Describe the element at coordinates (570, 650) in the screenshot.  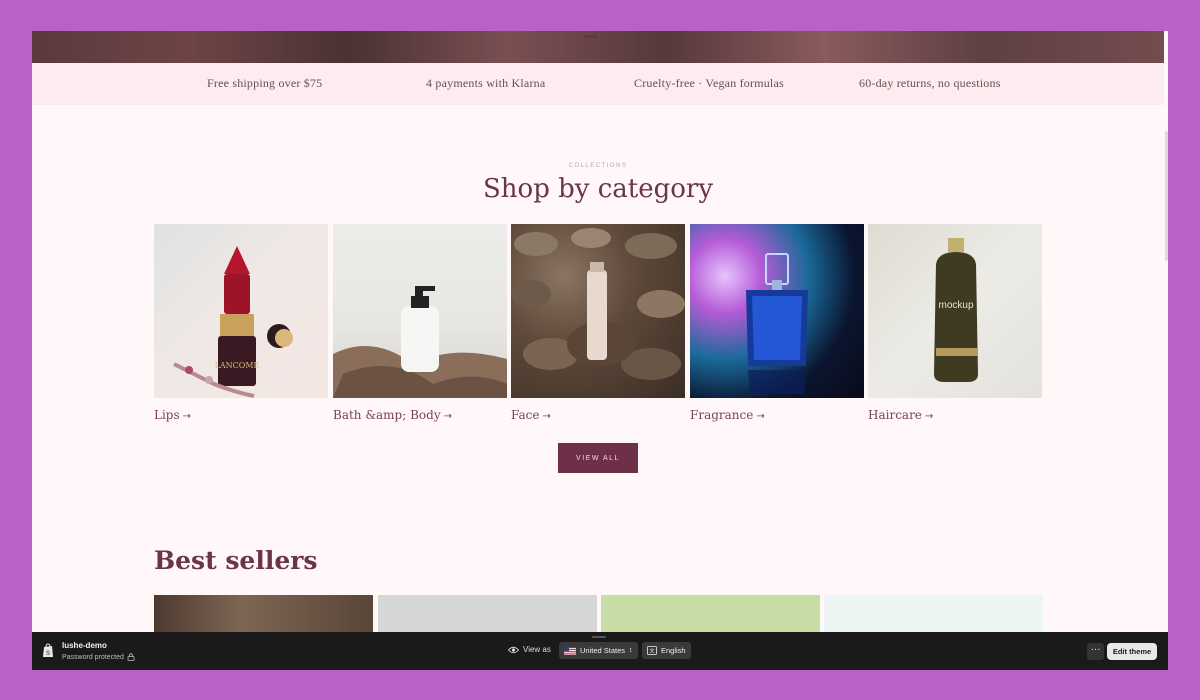
I see `us-flag-icon` at that location.